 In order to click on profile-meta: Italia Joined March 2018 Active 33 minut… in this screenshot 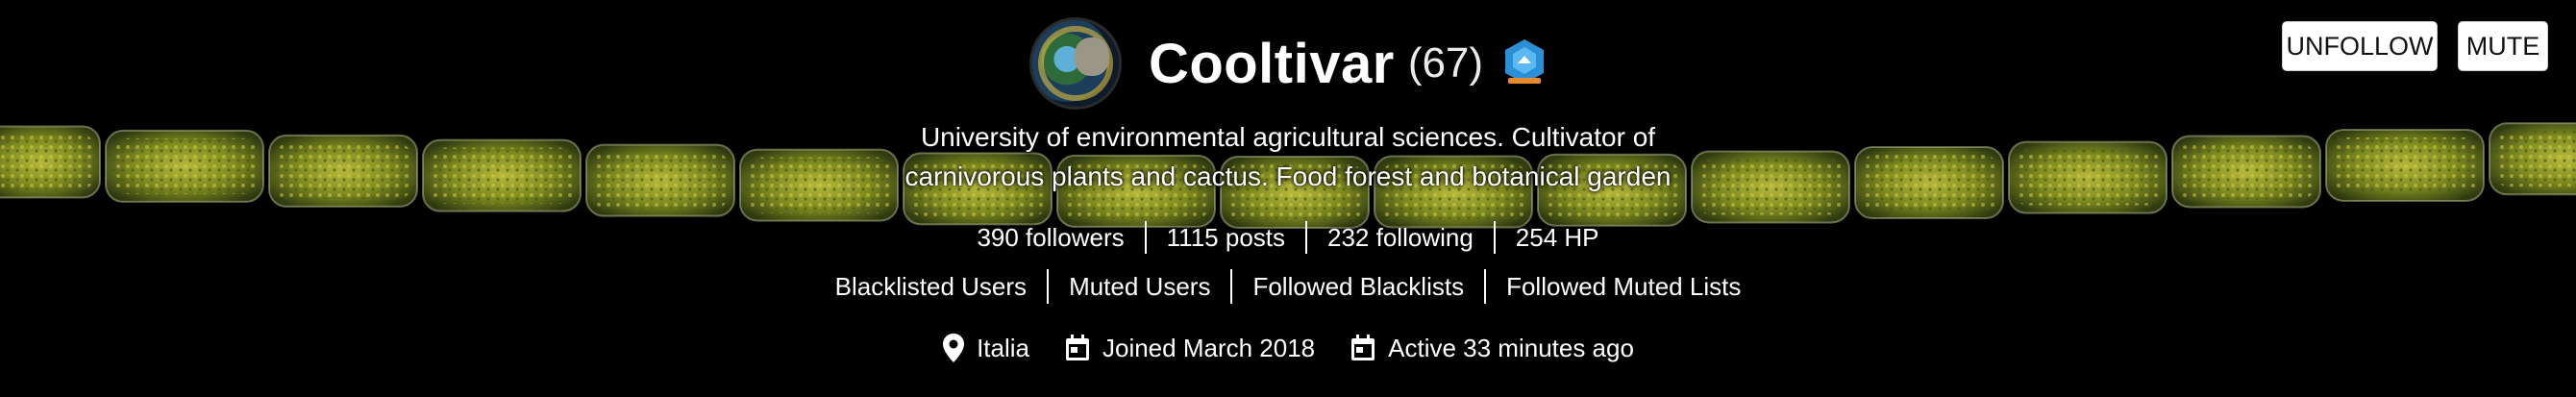, I will do `click(1288, 348)`.